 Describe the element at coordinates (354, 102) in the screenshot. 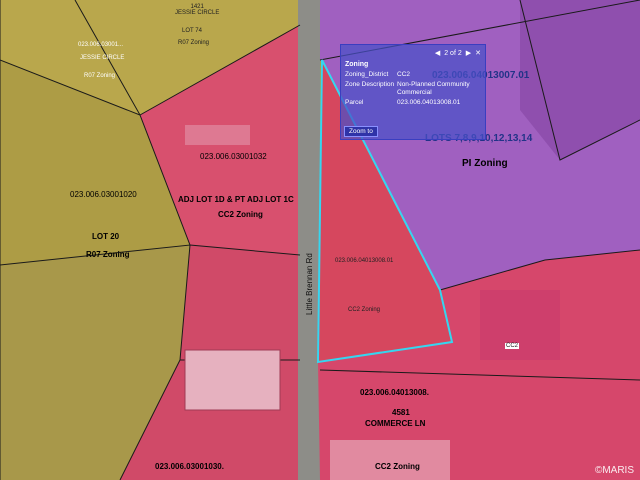

I see `popup-key: Parcel` at that location.